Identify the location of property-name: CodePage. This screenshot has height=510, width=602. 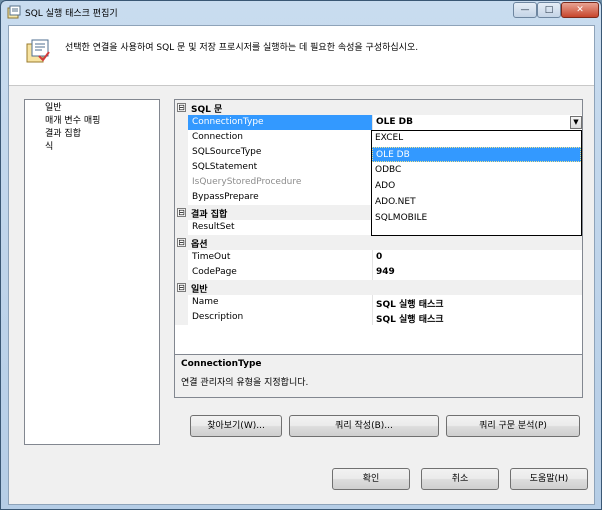
(214, 272).